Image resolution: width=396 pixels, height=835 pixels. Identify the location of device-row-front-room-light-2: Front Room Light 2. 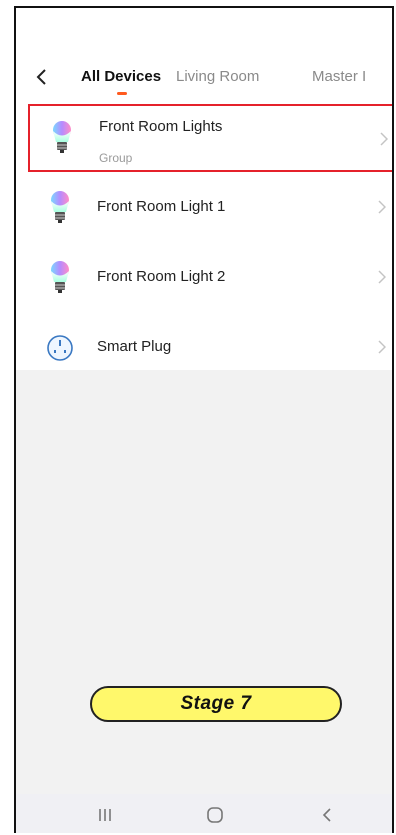
(204, 278).